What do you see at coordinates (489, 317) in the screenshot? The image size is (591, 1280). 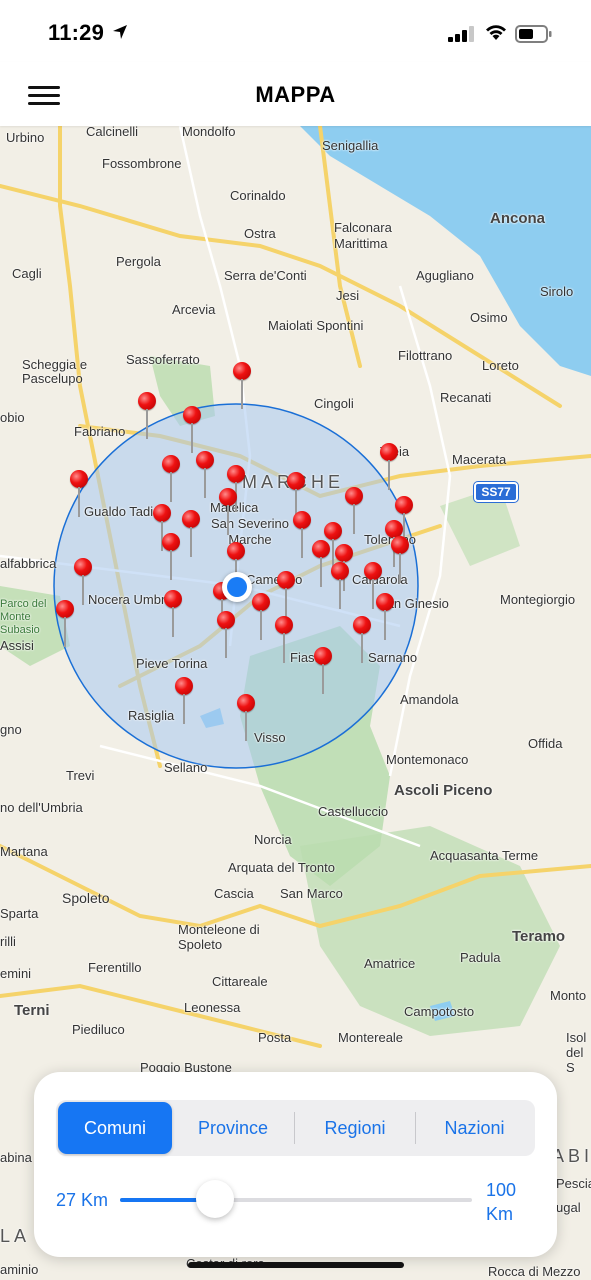 I see `place-label: Osimo` at bounding box center [489, 317].